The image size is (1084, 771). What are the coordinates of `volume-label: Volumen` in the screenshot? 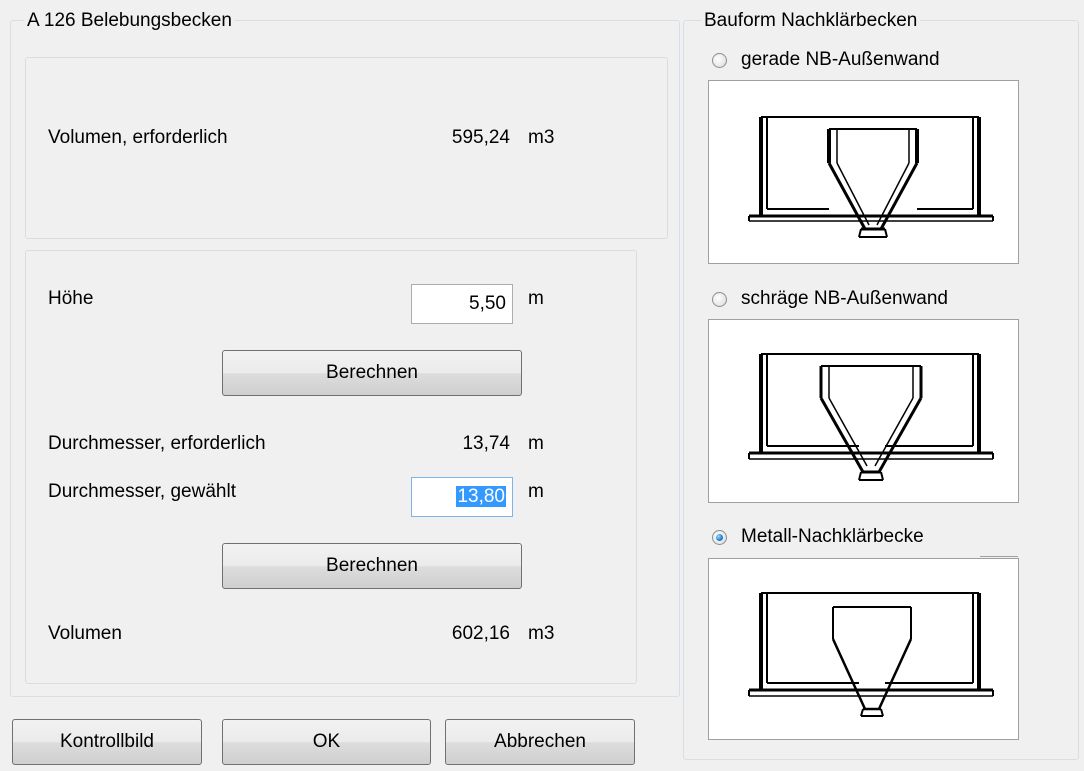 It's located at (85, 633).